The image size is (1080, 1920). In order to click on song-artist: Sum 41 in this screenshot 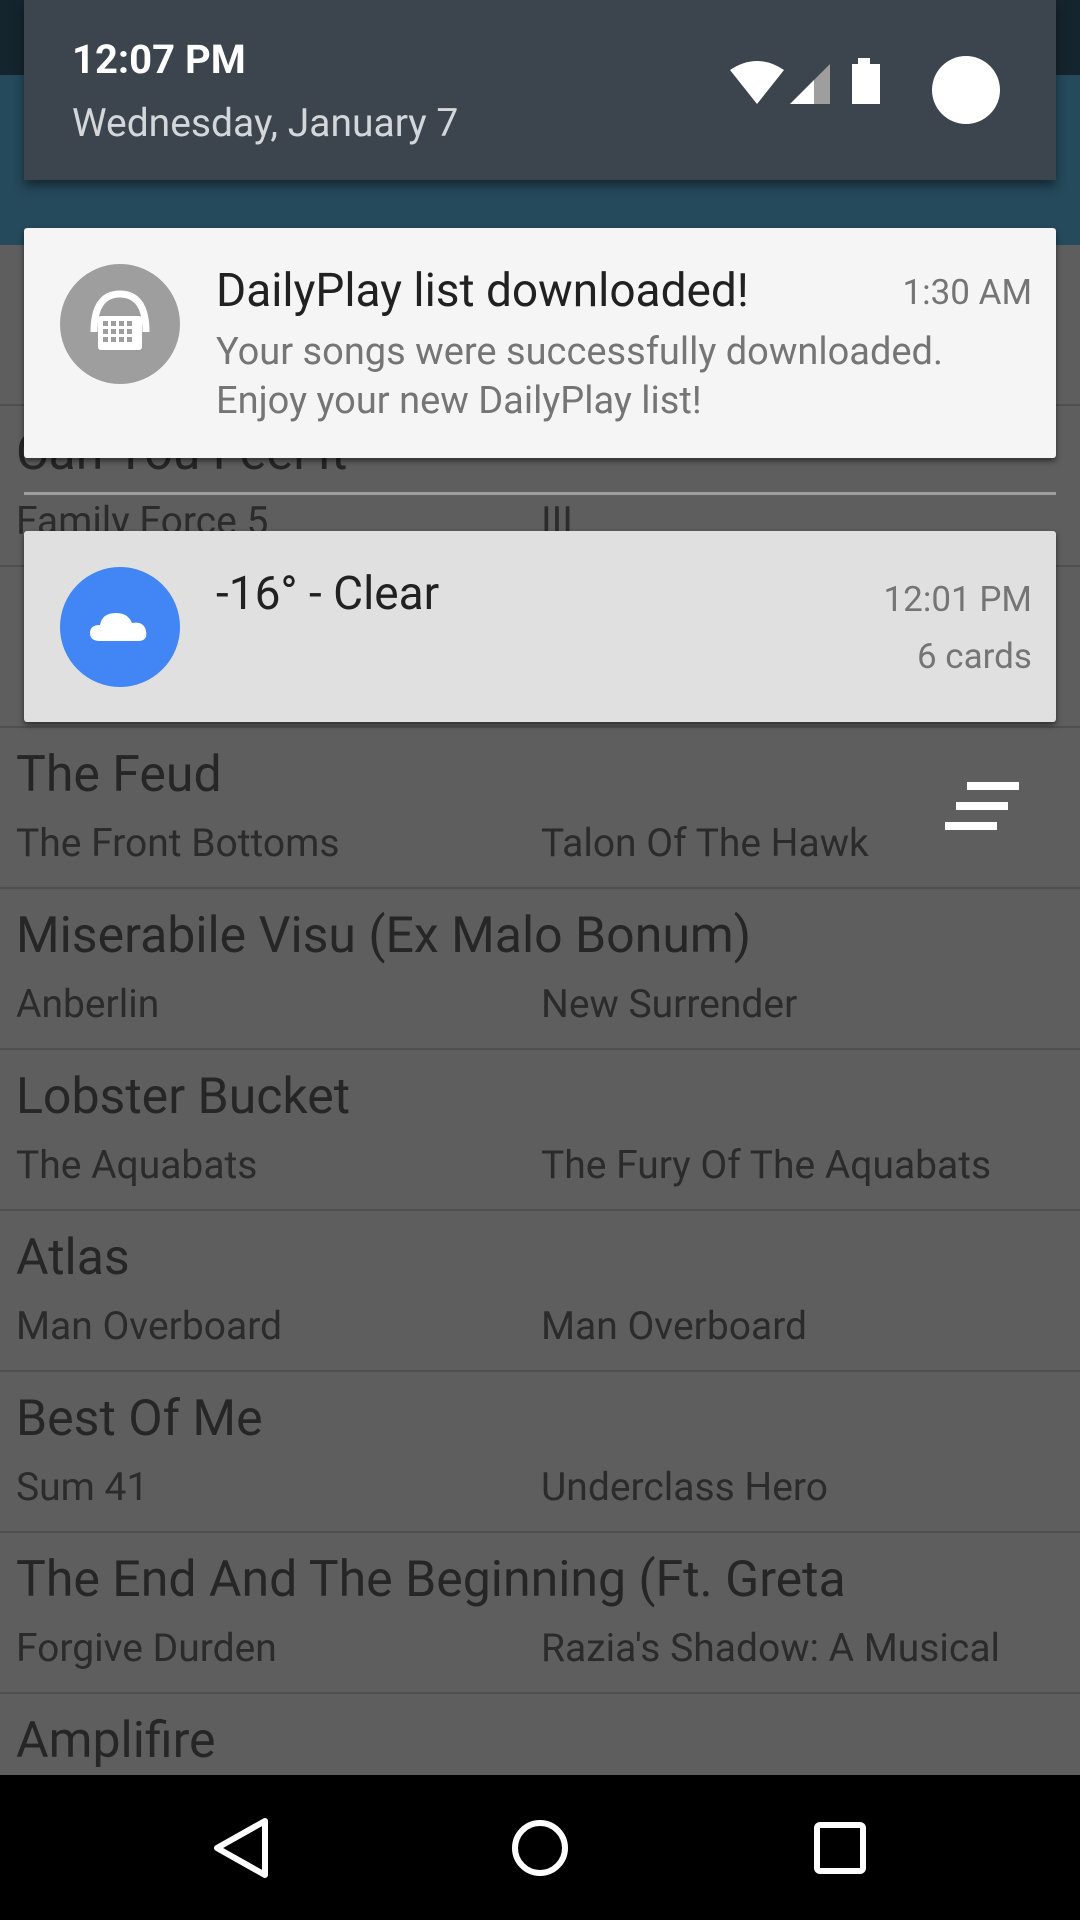, I will do `click(82, 1487)`.